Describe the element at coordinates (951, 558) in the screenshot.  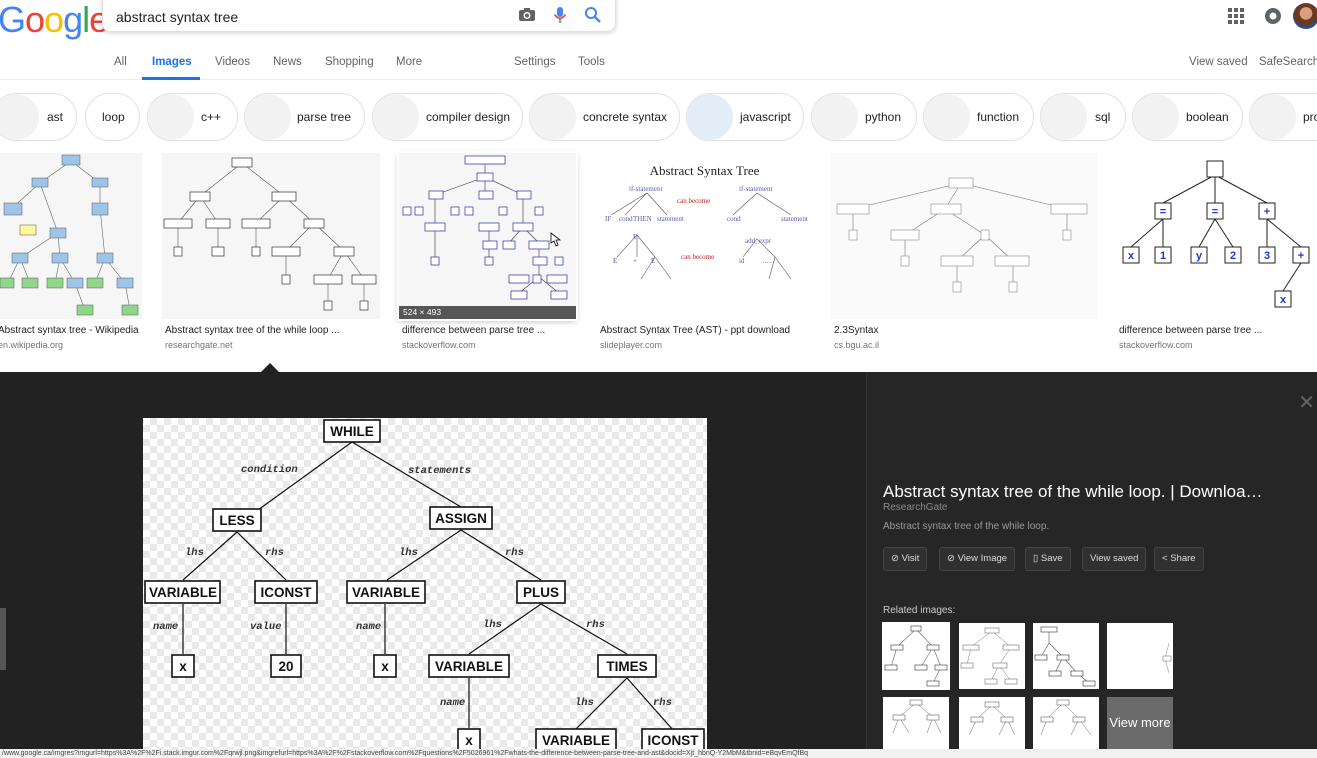
I see `compass-icon: ⊘` at that location.